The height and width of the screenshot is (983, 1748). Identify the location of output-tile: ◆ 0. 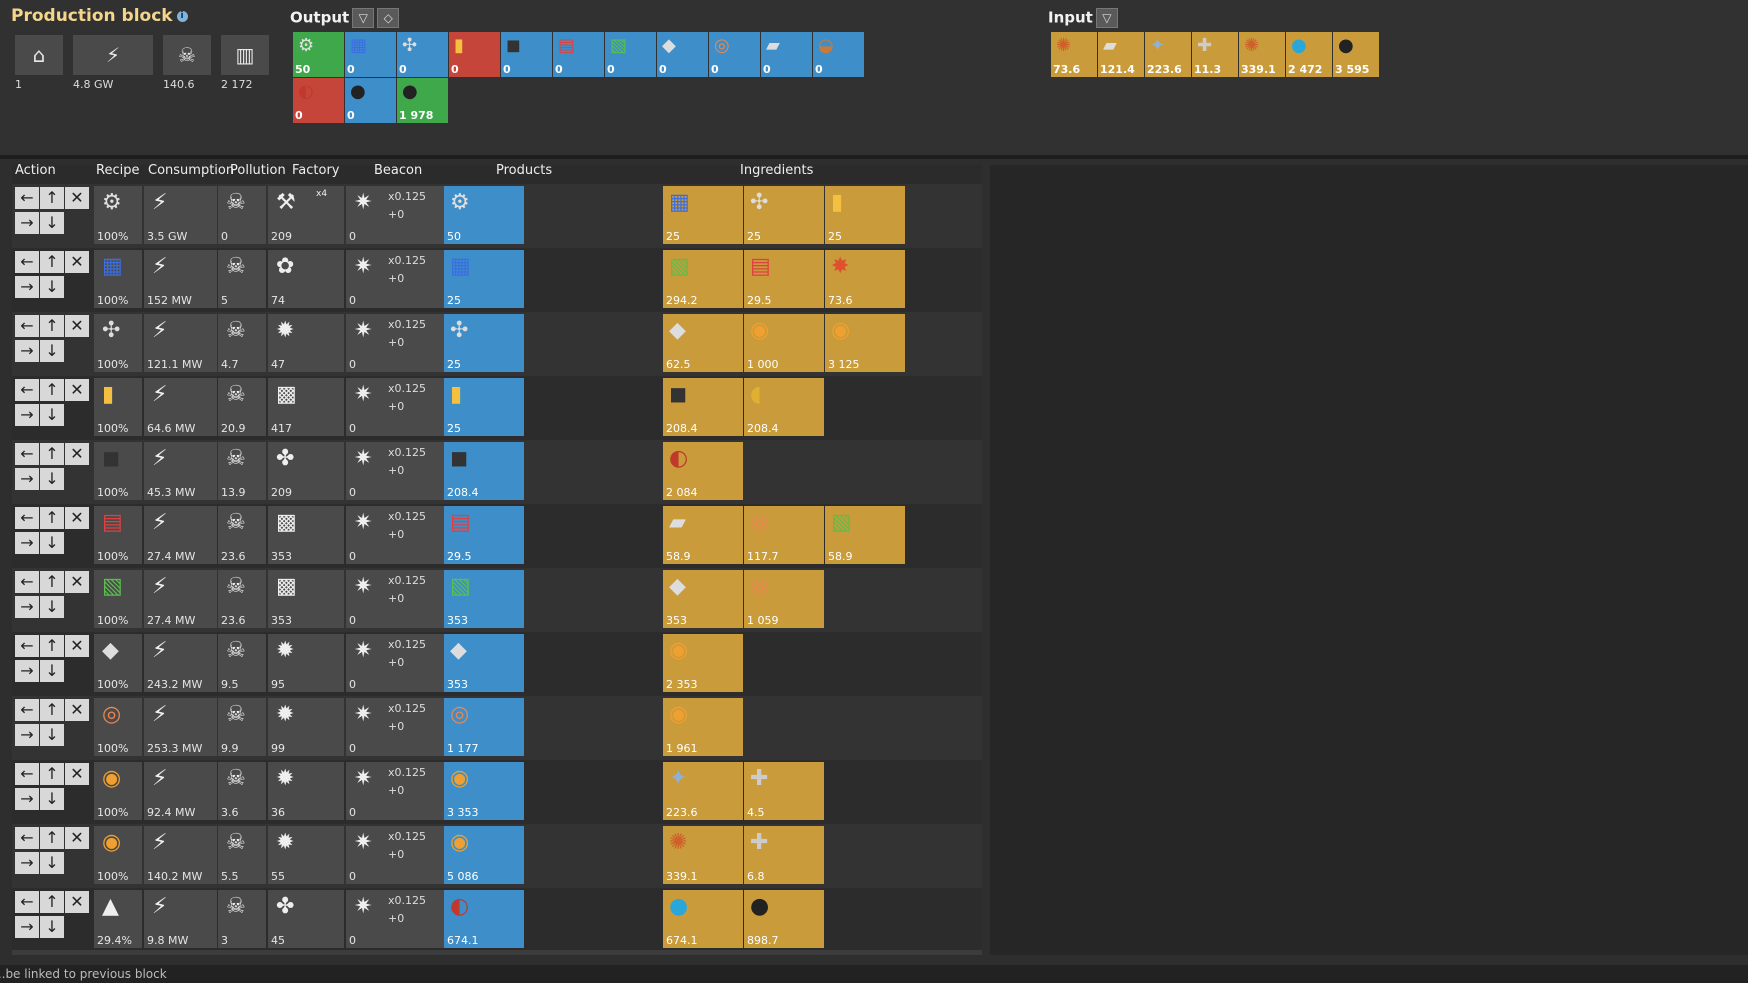
(682, 54).